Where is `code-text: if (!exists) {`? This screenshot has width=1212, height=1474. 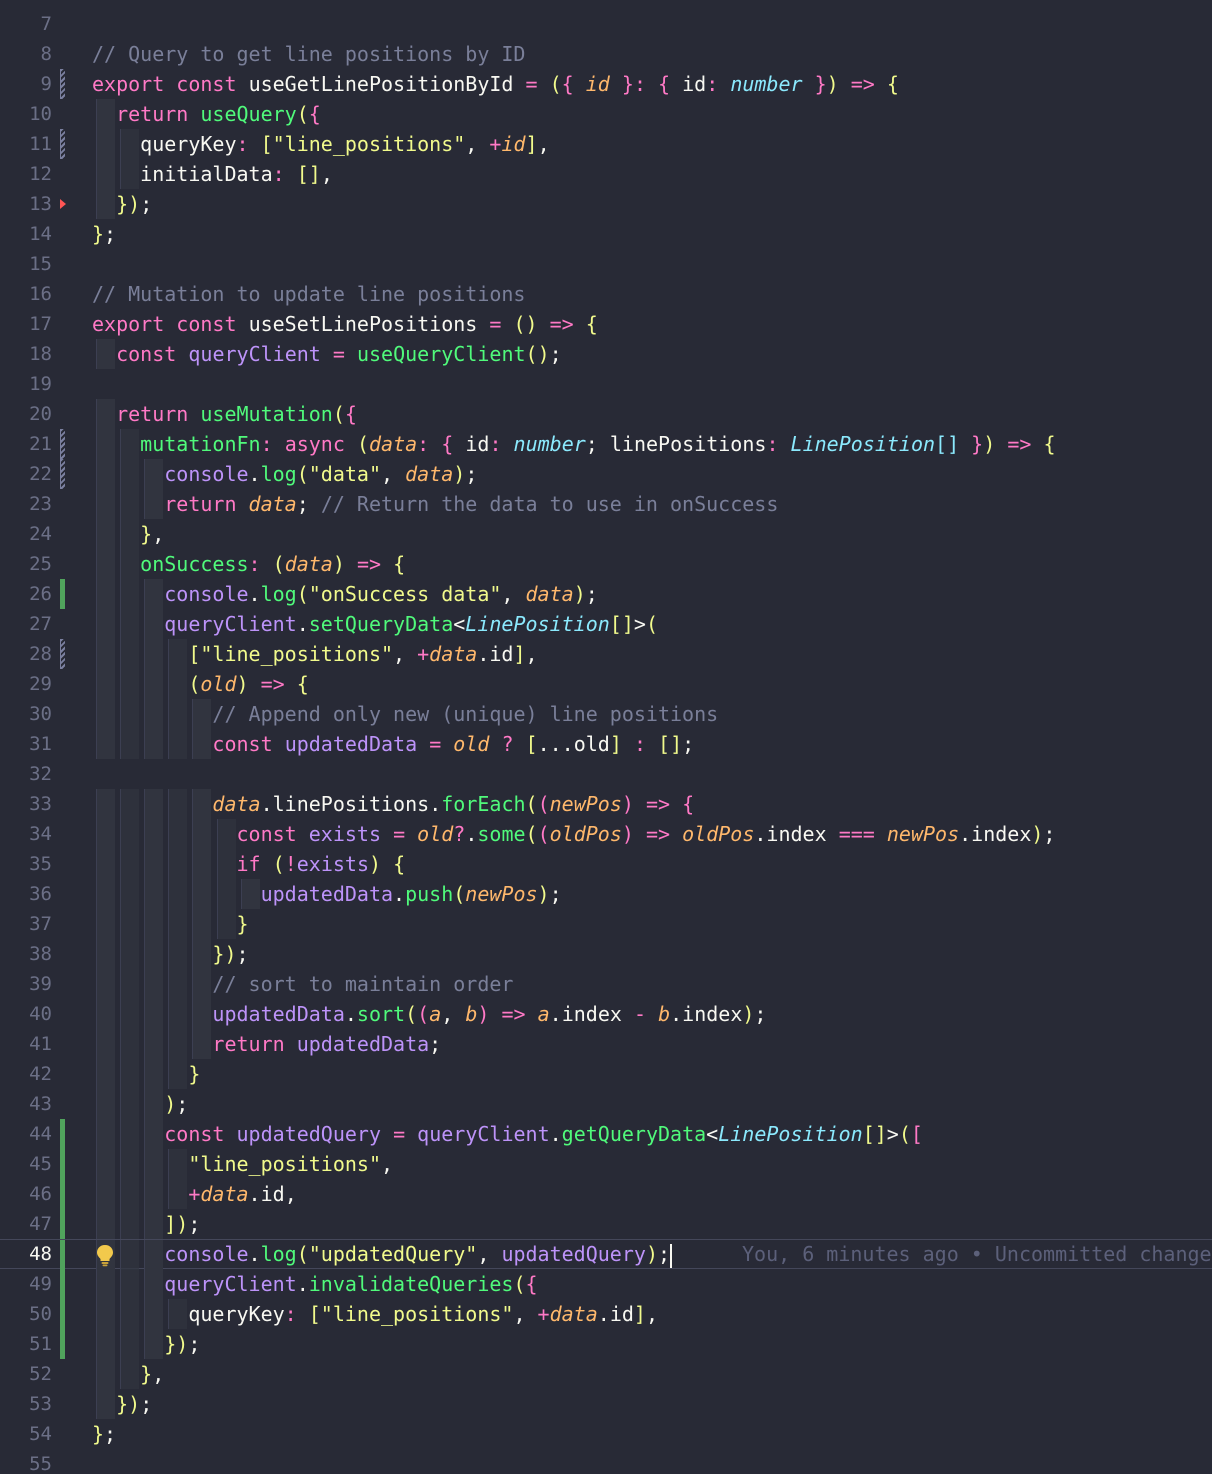
code-text: if (!exists) { is located at coordinates (249, 864).